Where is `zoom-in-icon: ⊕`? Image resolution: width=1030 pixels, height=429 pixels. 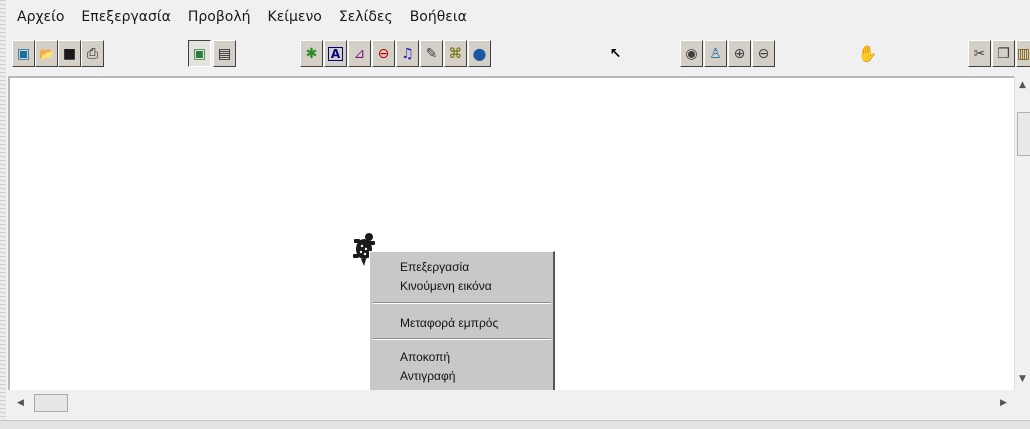
zoom-in-icon: ⊕ is located at coordinates (739, 53).